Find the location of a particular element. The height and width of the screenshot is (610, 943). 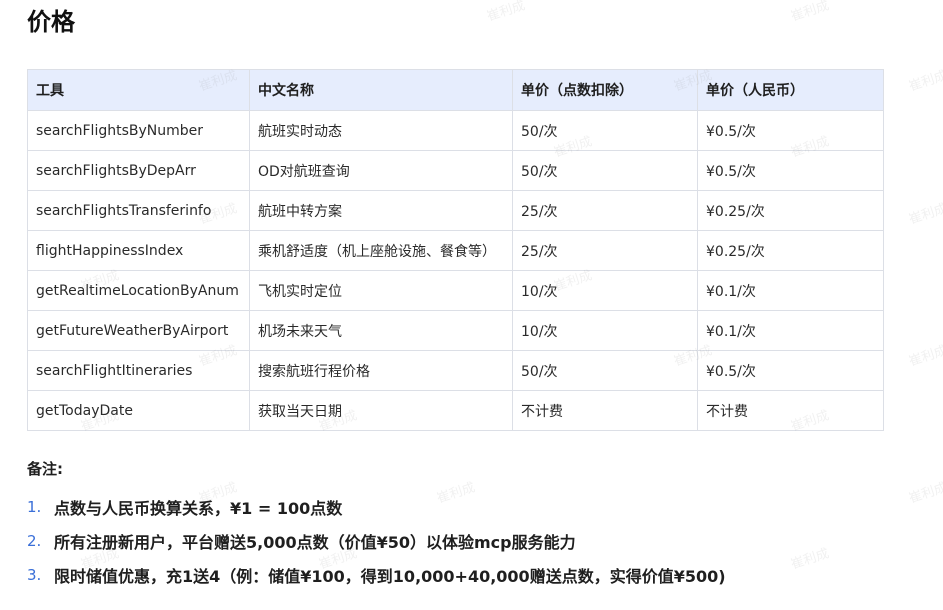

table-header-row: 工具 中文名称 单价（点数扣除） 单价（人民币） is located at coordinates (455, 90).